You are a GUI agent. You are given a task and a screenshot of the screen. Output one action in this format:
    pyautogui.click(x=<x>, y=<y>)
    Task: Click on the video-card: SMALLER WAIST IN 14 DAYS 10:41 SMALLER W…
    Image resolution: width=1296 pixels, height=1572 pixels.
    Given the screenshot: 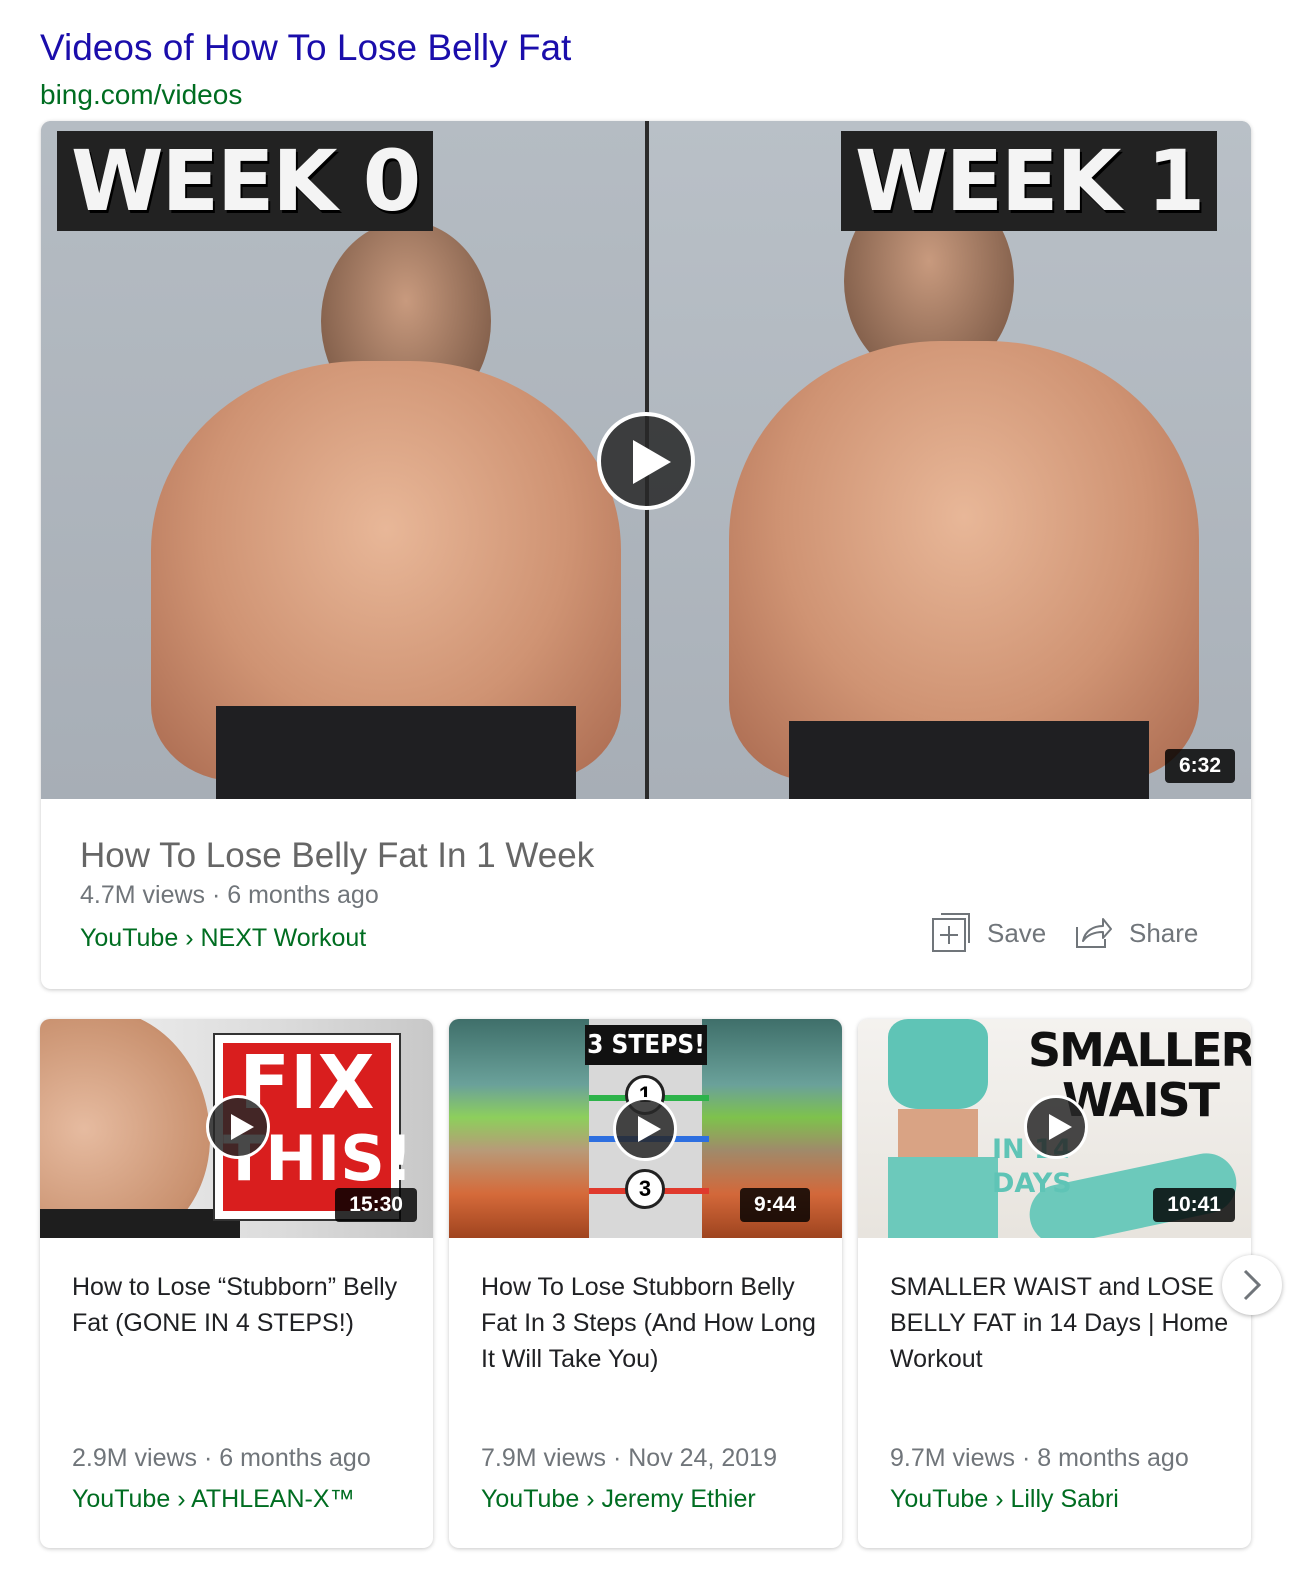 What is the action you would take?
    pyautogui.click(x=1054, y=1283)
    